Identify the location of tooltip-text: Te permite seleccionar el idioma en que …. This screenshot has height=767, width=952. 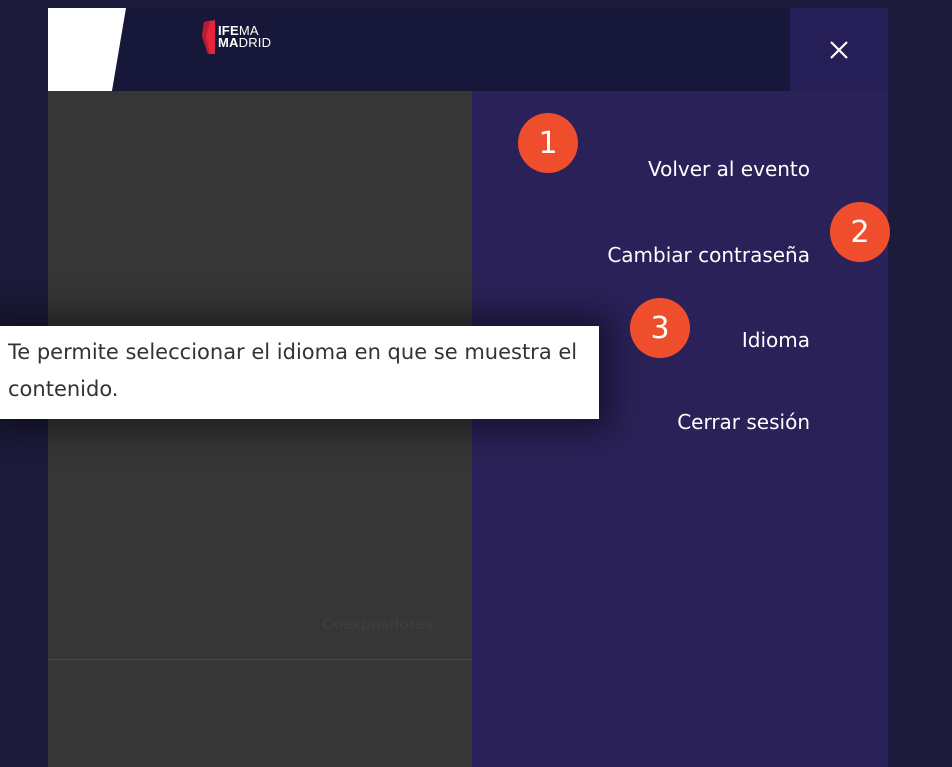
(293, 370).